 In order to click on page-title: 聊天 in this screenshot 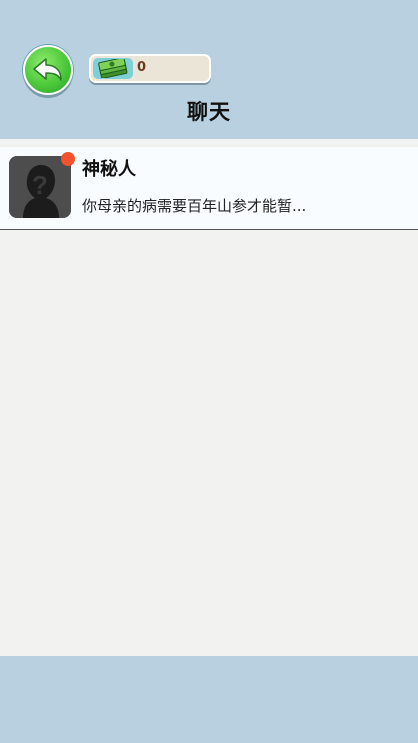, I will do `click(209, 112)`.